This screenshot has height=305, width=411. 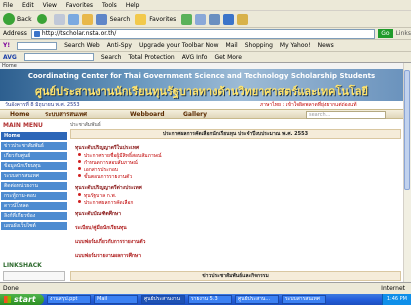 What do you see at coordinates (98, 214) in the screenshot?
I see `section-graduate: ทุนระดับบัณฑิตศึกษา` at bounding box center [98, 214].